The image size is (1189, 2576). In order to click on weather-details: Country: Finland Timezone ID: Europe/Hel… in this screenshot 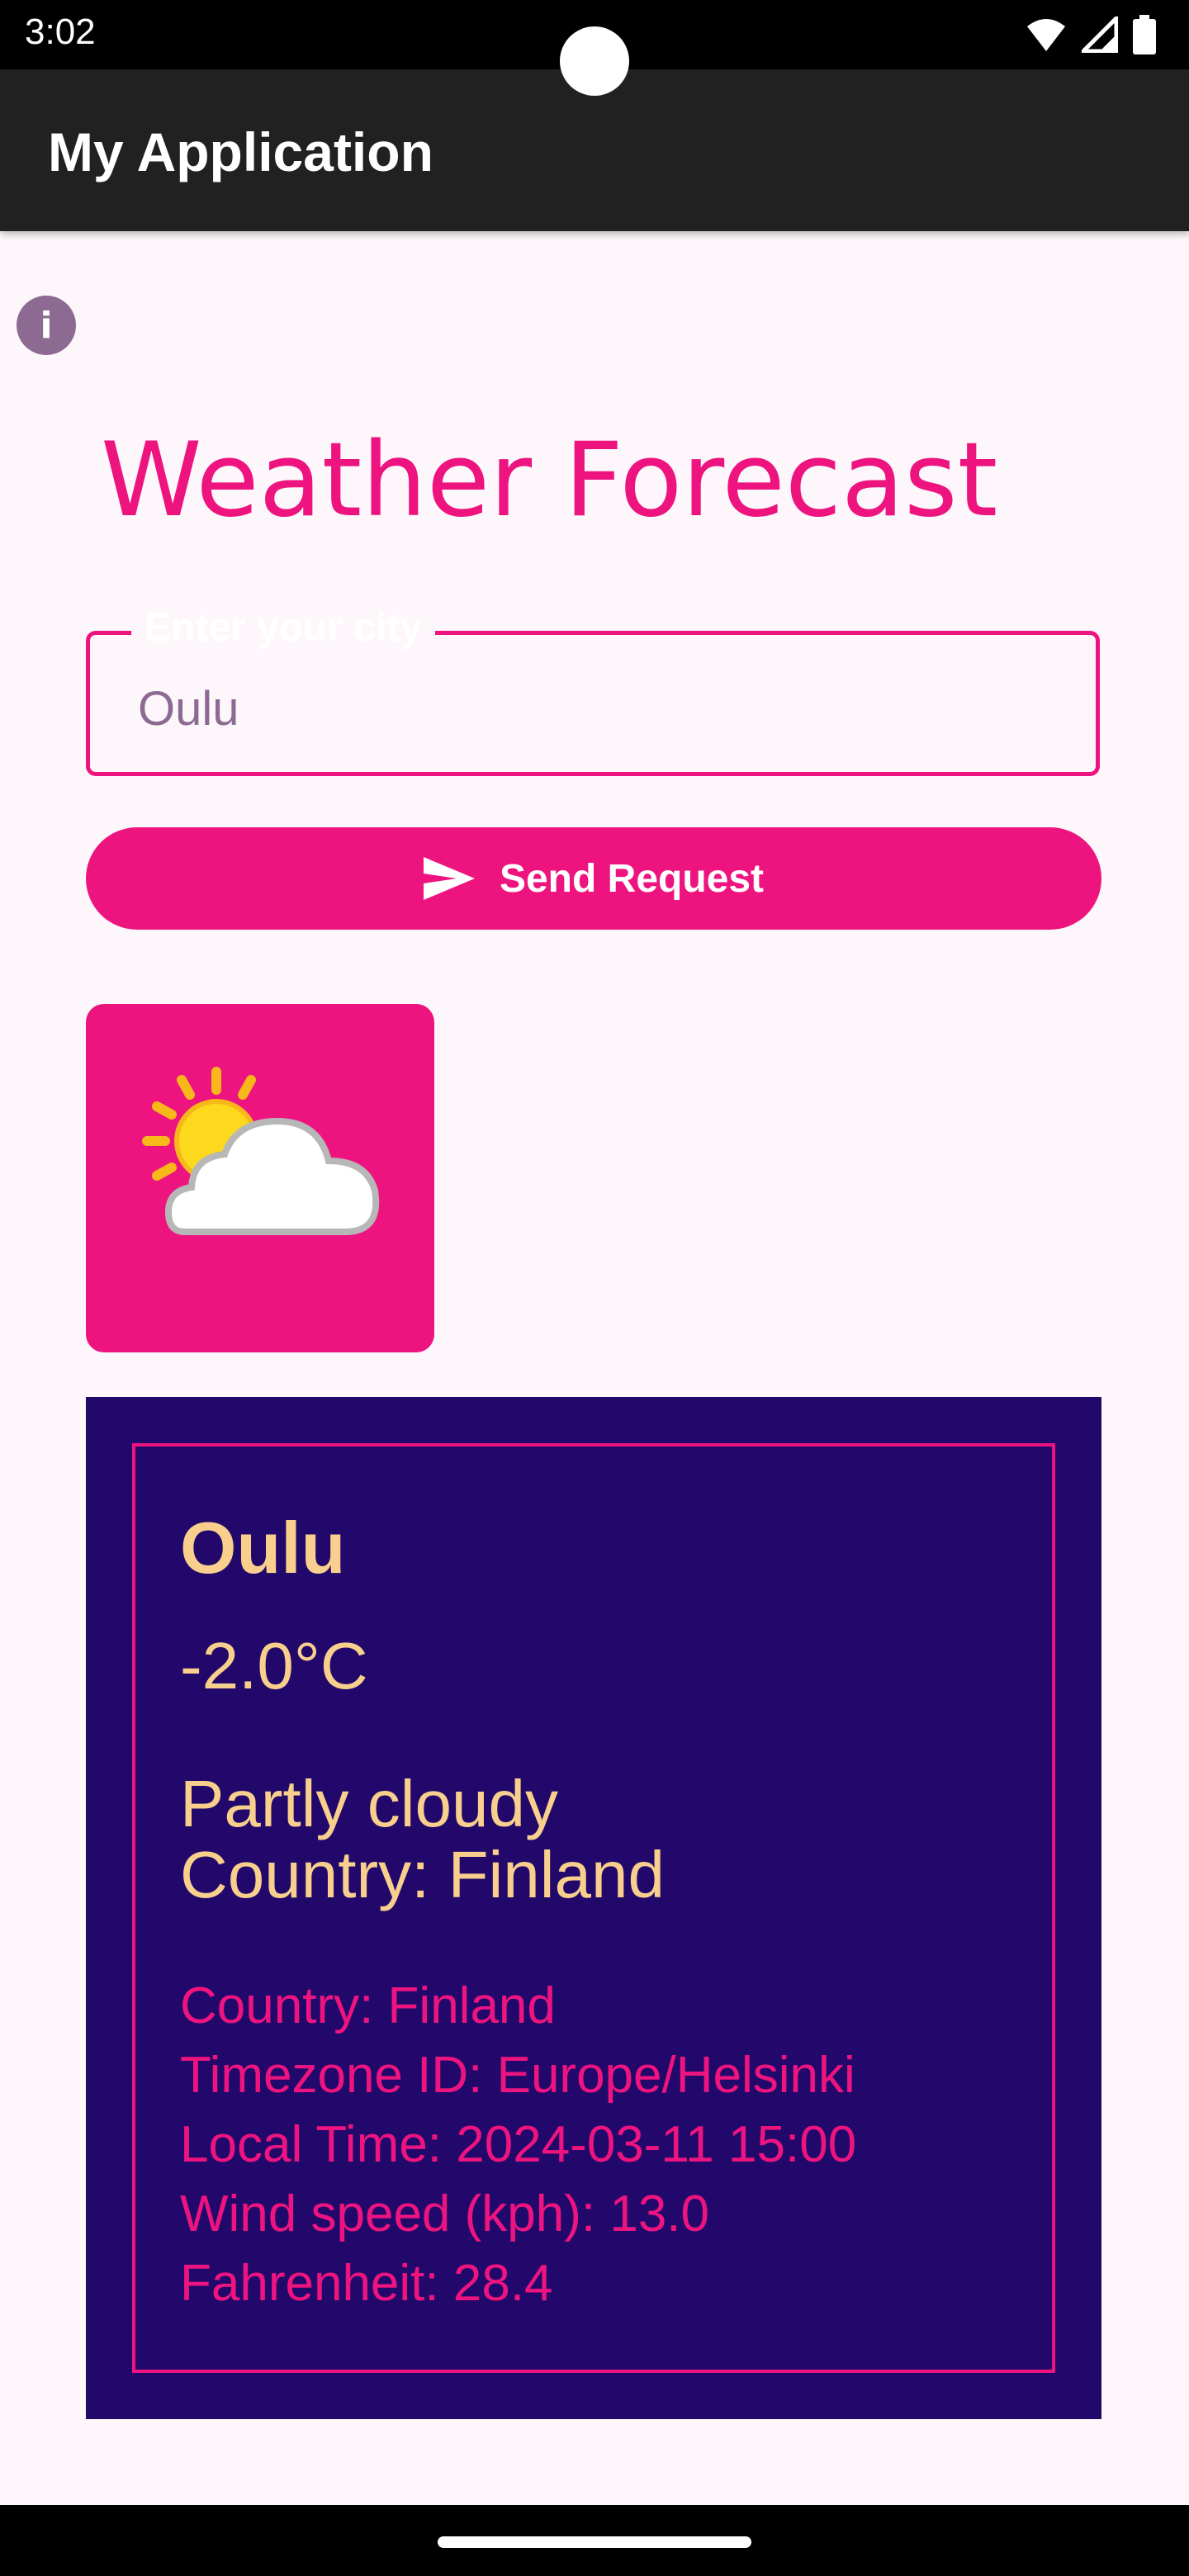, I will do `click(518, 2145)`.